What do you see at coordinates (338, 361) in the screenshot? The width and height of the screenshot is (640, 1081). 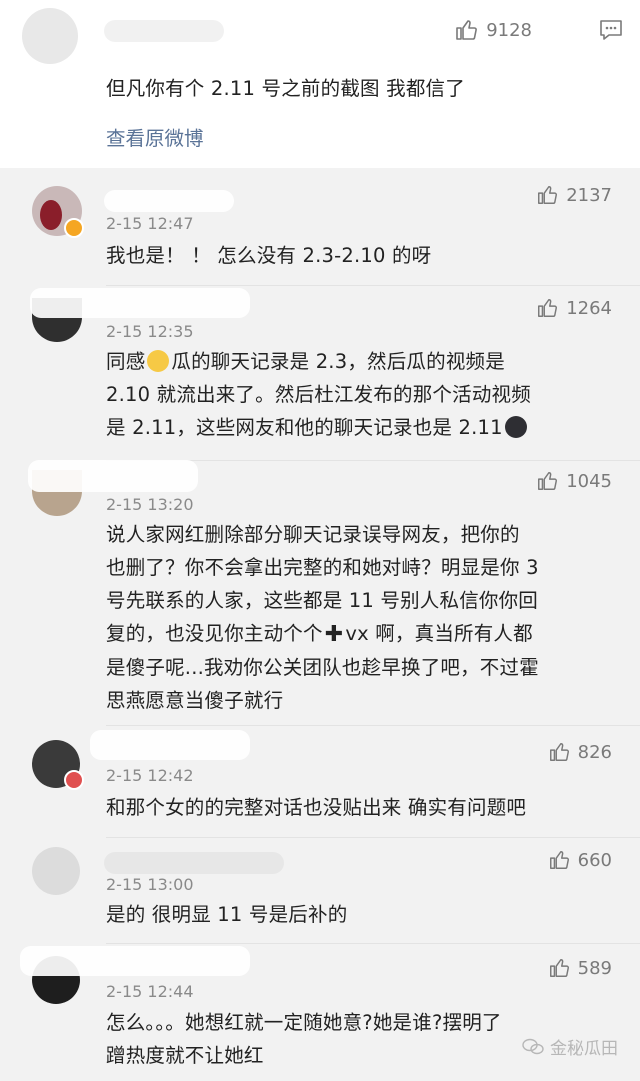 I see `comment-text-part: 瓜的聊天记录是 2.3，然后瓜的视频是` at bounding box center [338, 361].